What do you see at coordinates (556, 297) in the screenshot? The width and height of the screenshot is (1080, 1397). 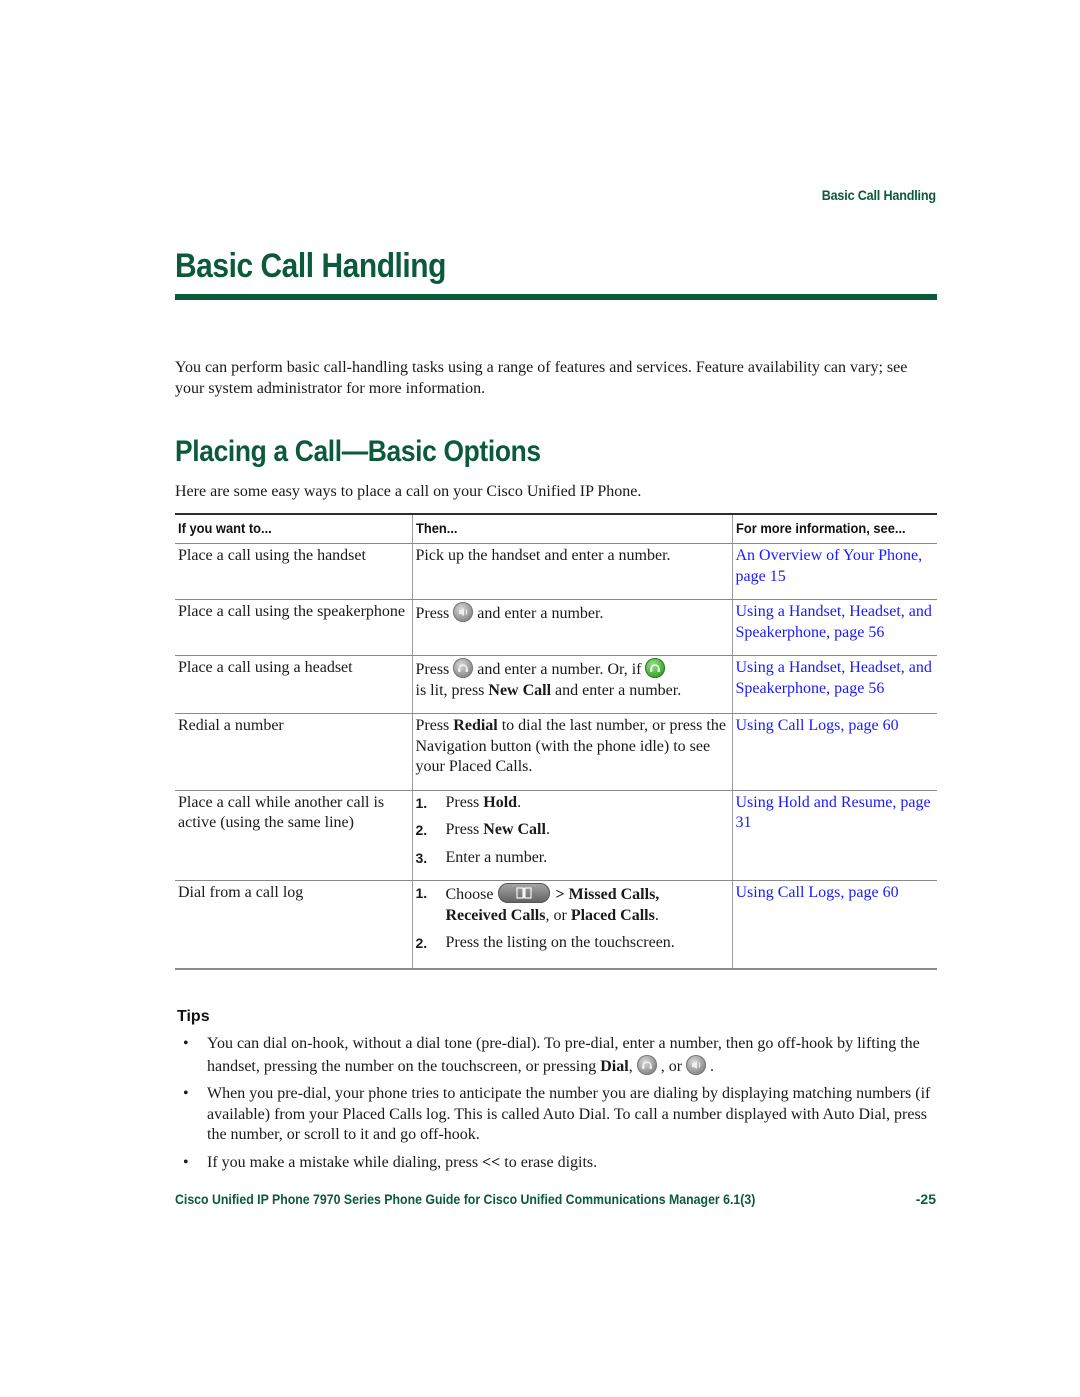 I see `title-rule` at bounding box center [556, 297].